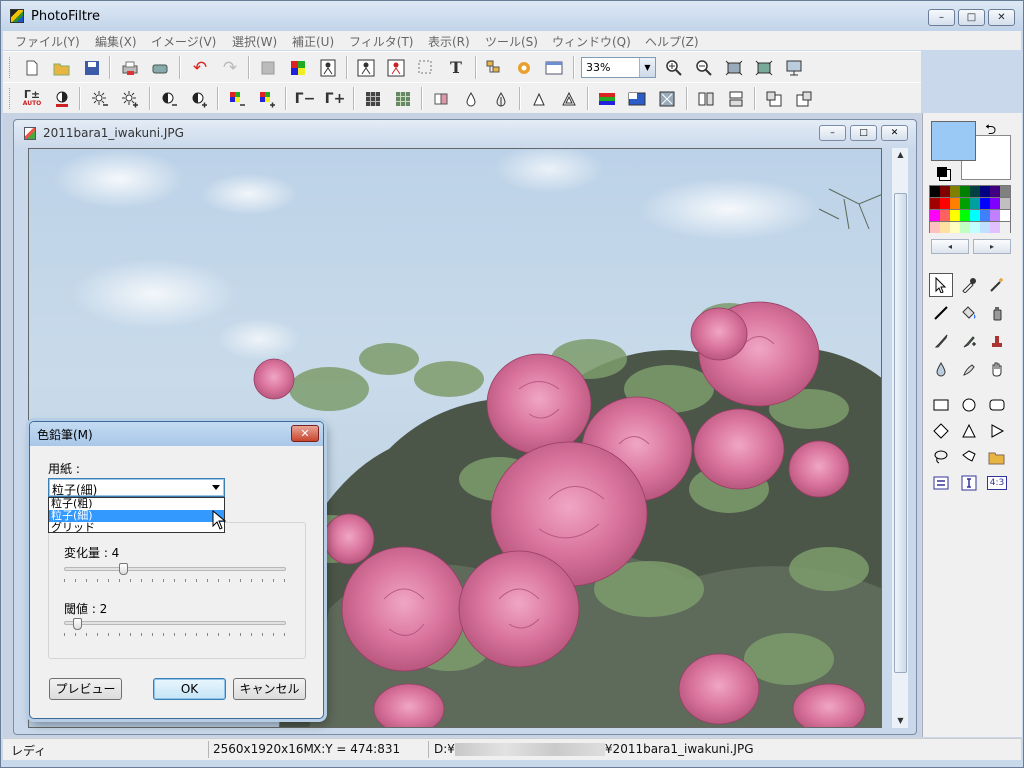  Describe the element at coordinates (804, 98) in the screenshot. I see `rotate-right-icon` at that location.